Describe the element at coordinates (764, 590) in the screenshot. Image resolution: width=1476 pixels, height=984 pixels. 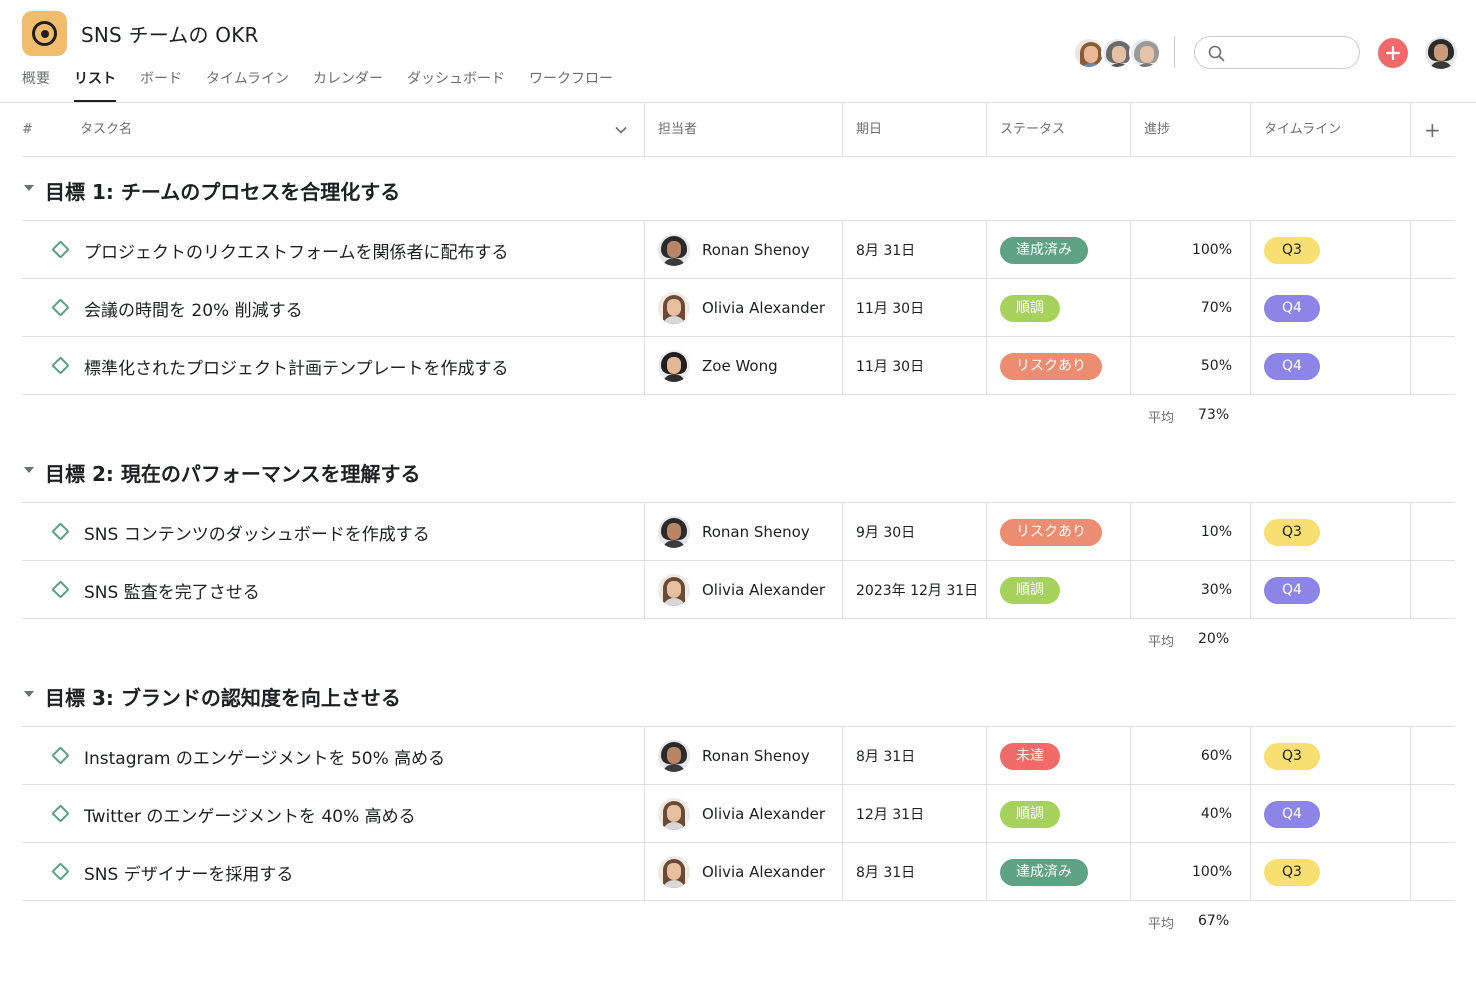
I see `assignee-name: Olivia Alexander` at that location.